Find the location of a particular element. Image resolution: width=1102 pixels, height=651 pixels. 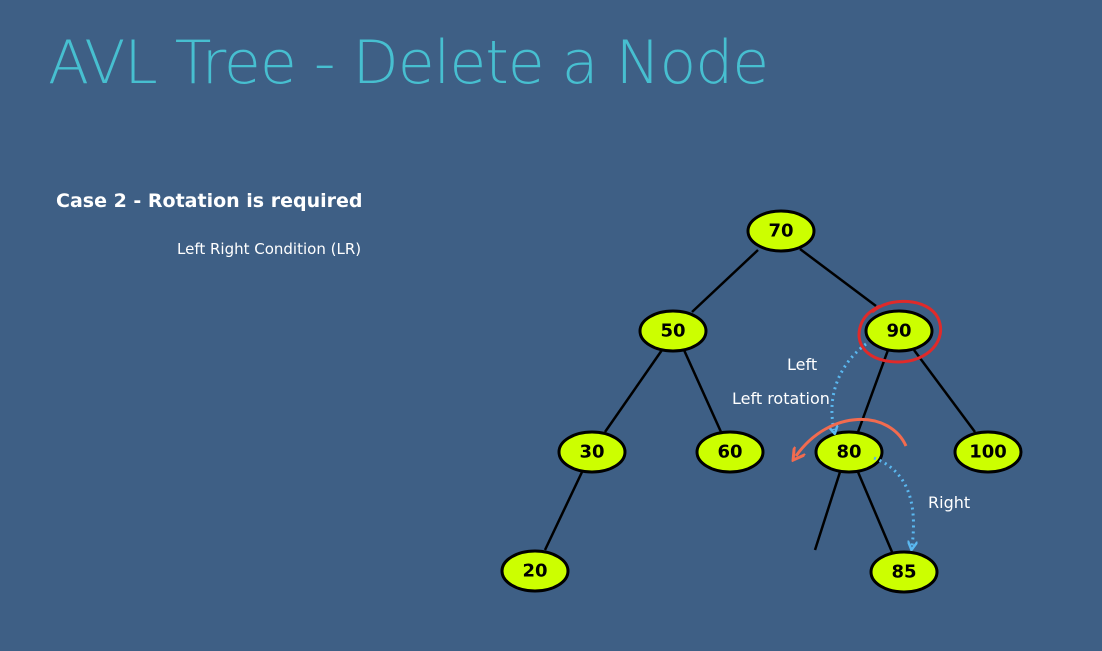

tree-node-85: 85 is located at coordinates (904, 572).